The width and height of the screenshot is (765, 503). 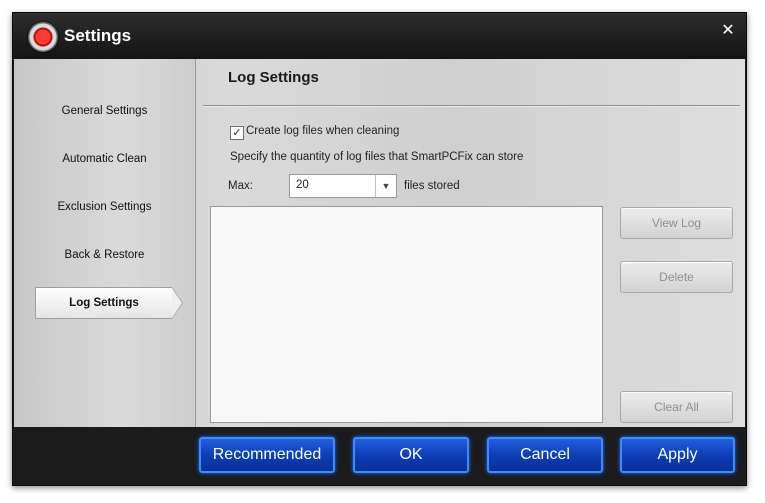 What do you see at coordinates (728, 31) in the screenshot?
I see `close-icon: ✕` at bounding box center [728, 31].